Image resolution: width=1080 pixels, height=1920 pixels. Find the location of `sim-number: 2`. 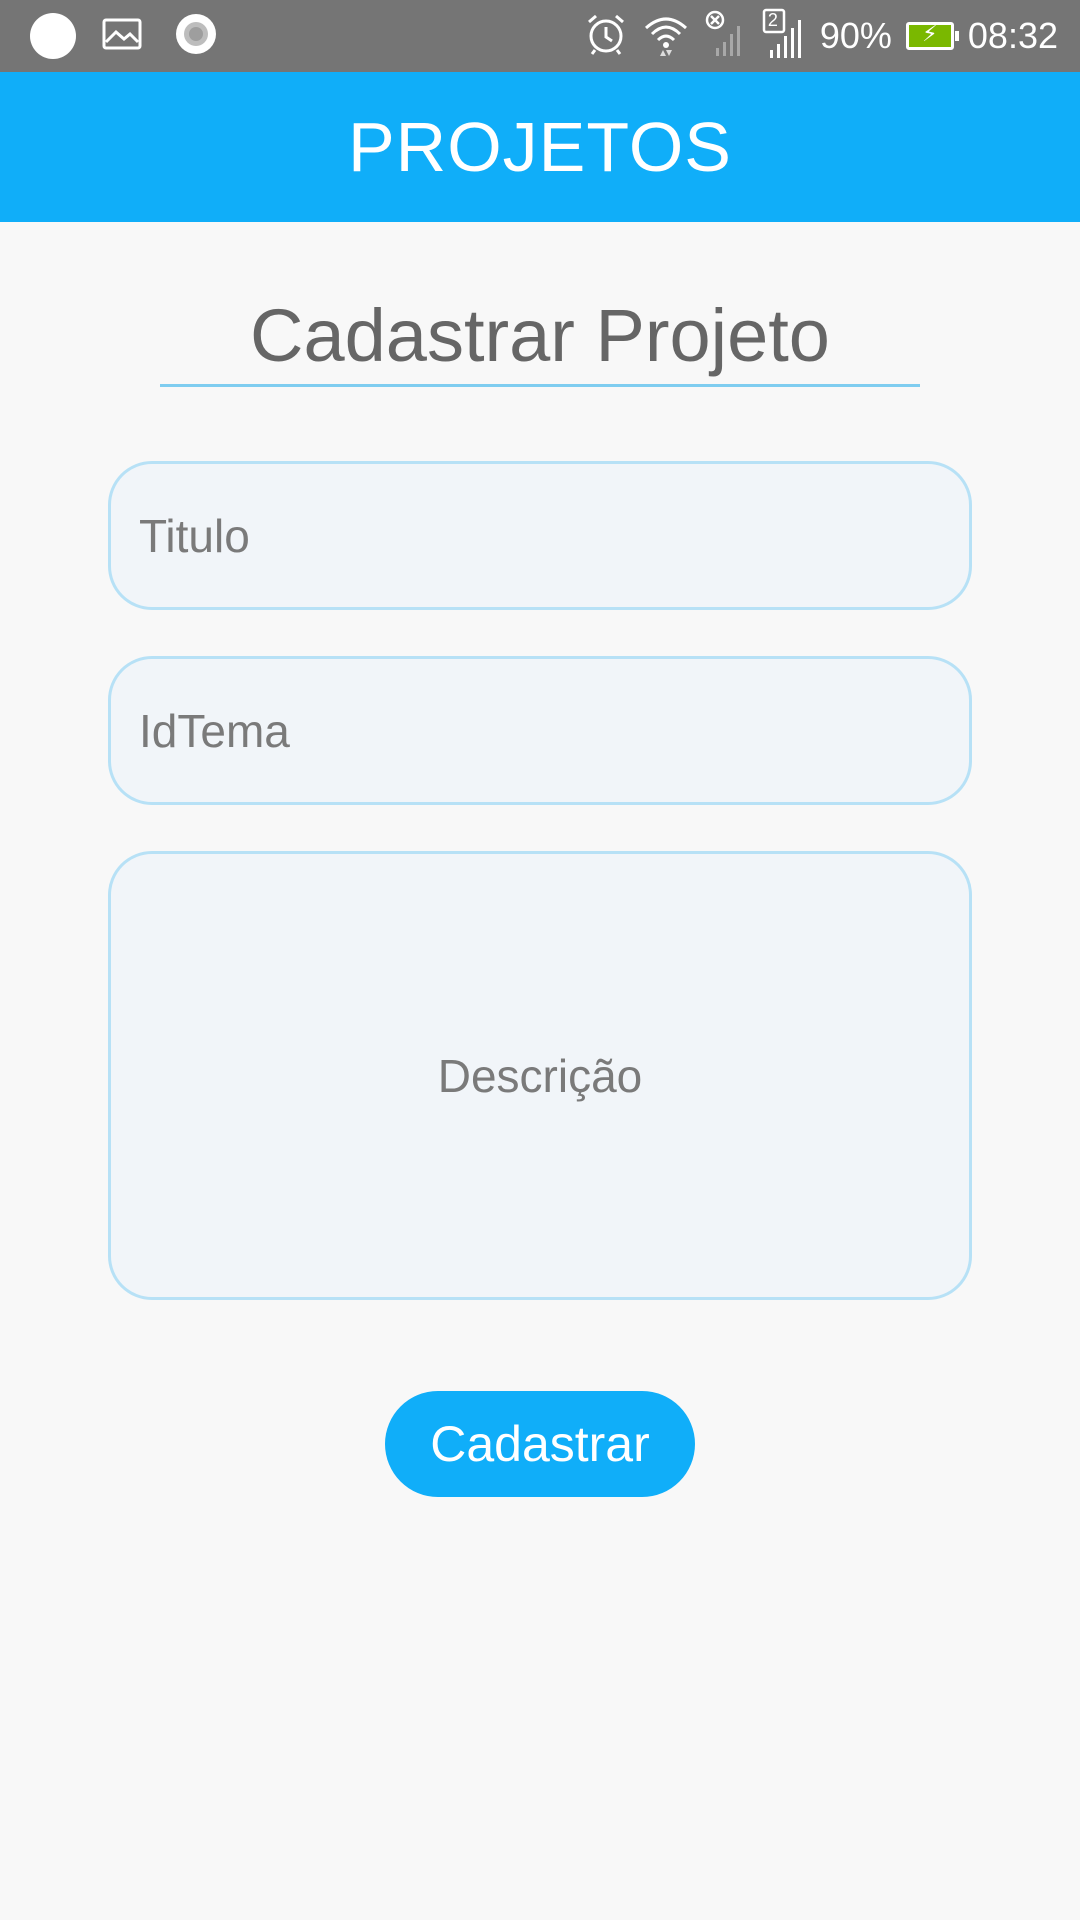

sim-number: 2 is located at coordinates (772, 19).